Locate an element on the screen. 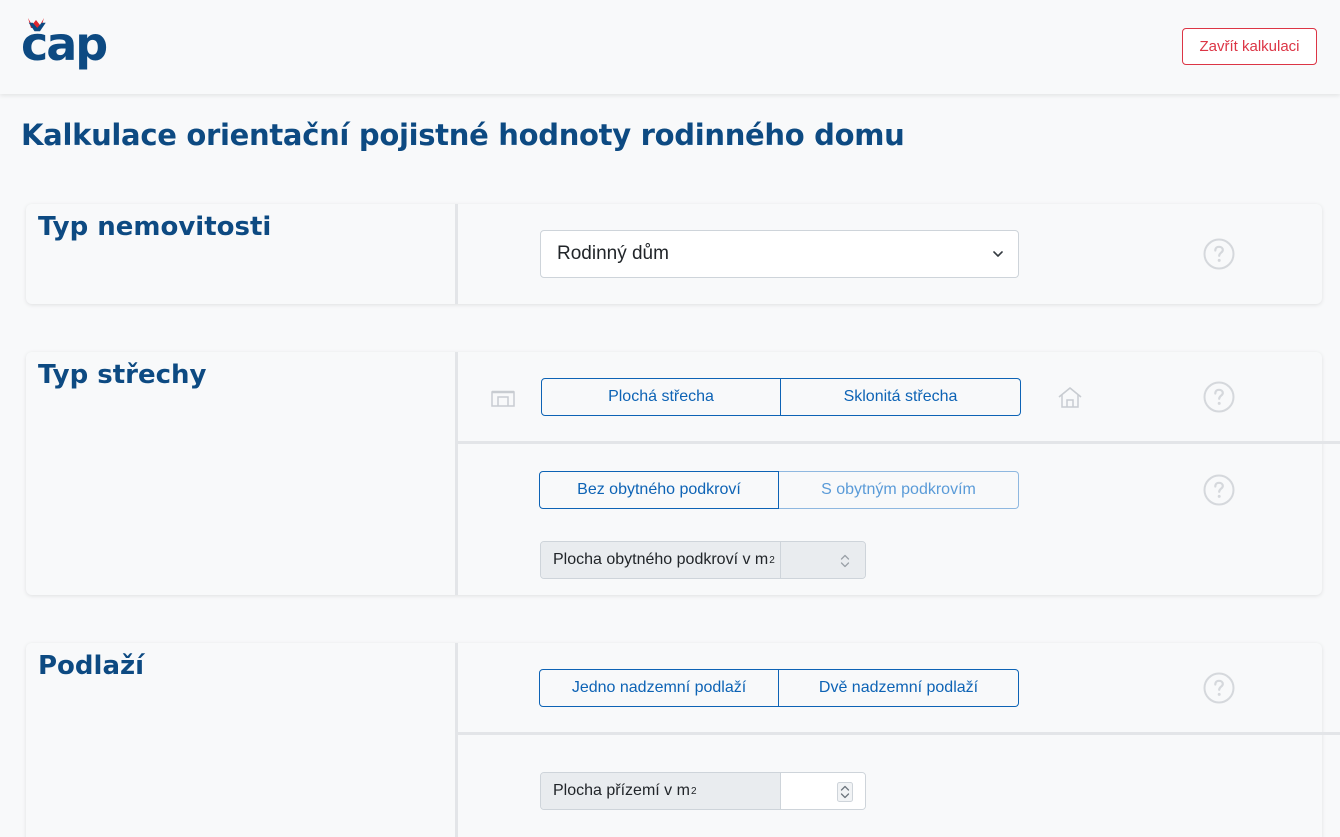 This screenshot has height=837, width=1340. floors-title: Podlaží is located at coordinates (91, 666).